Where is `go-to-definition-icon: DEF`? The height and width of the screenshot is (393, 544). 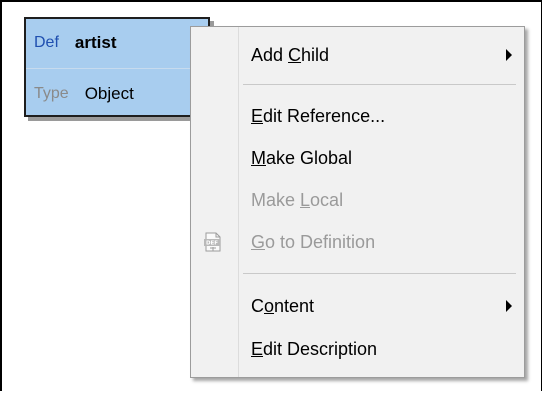 go-to-definition-icon: DEF is located at coordinates (212, 242).